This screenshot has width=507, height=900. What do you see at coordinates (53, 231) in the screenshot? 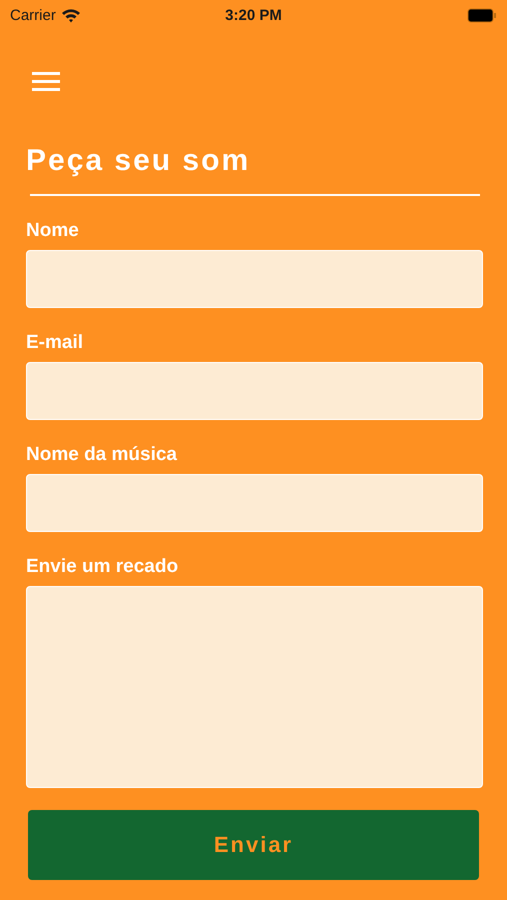
I see `field-label: Nome` at bounding box center [53, 231].